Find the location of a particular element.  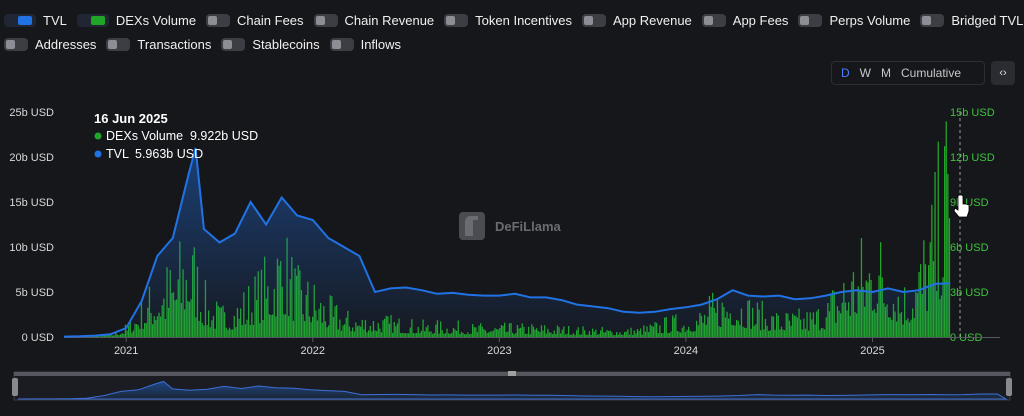

tooltip-dex-label: DEXs Volume is located at coordinates (144, 136).